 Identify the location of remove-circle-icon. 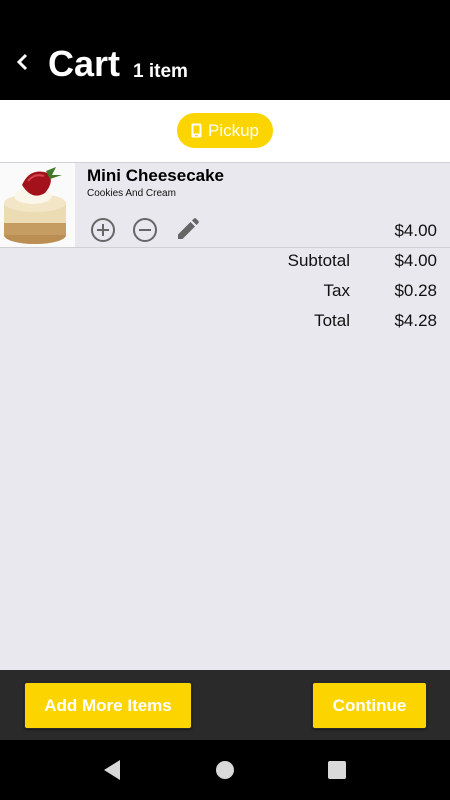
(145, 230).